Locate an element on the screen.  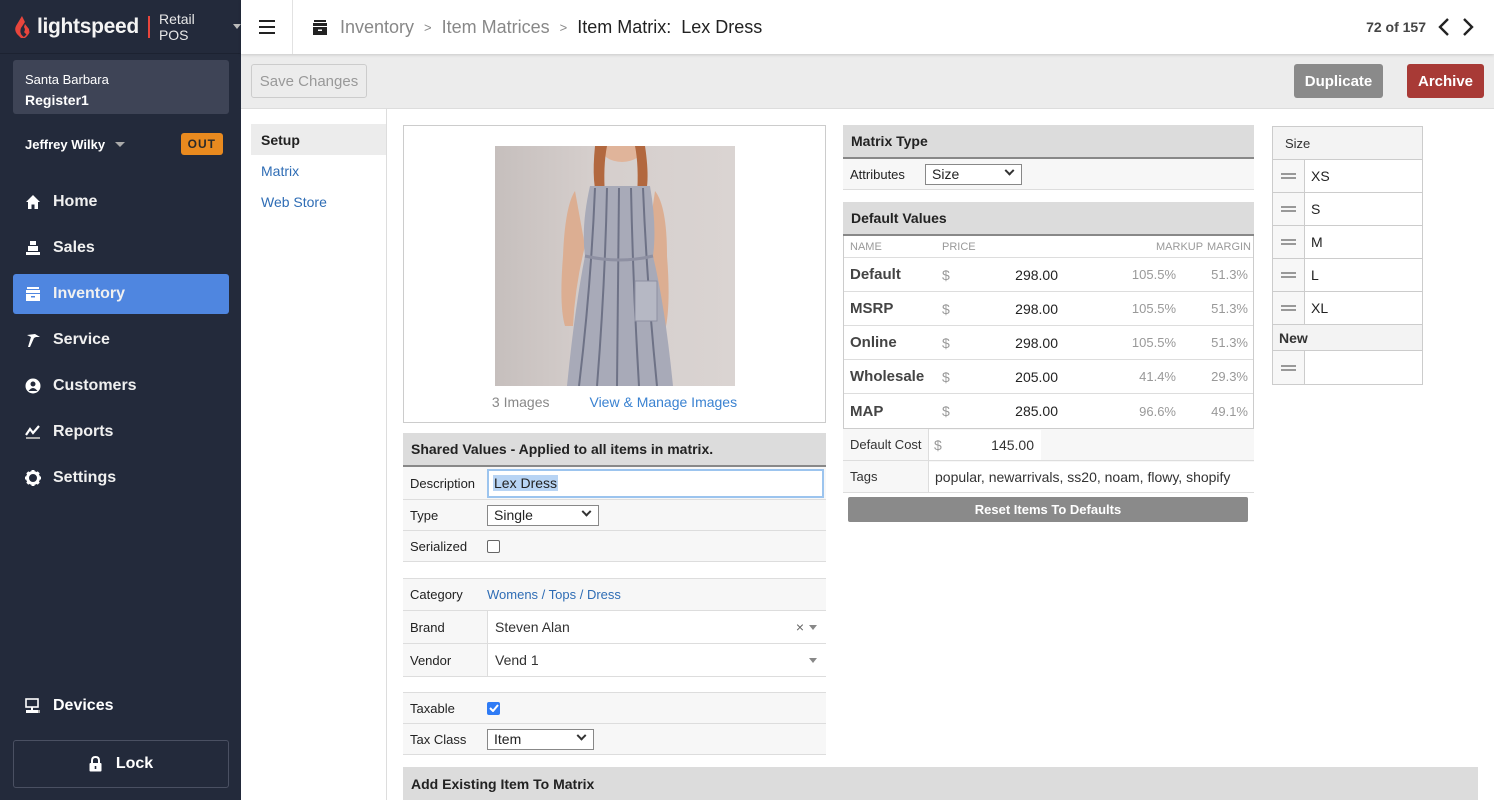
breadcrumb-item-matrices: Item Matrices is located at coordinates (496, 27).